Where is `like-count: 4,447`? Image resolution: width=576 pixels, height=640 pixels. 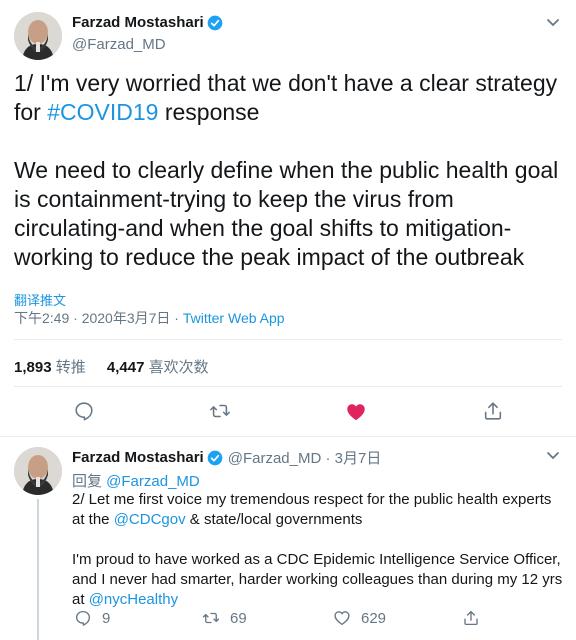
like-count: 4,447 is located at coordinates (126, 367).